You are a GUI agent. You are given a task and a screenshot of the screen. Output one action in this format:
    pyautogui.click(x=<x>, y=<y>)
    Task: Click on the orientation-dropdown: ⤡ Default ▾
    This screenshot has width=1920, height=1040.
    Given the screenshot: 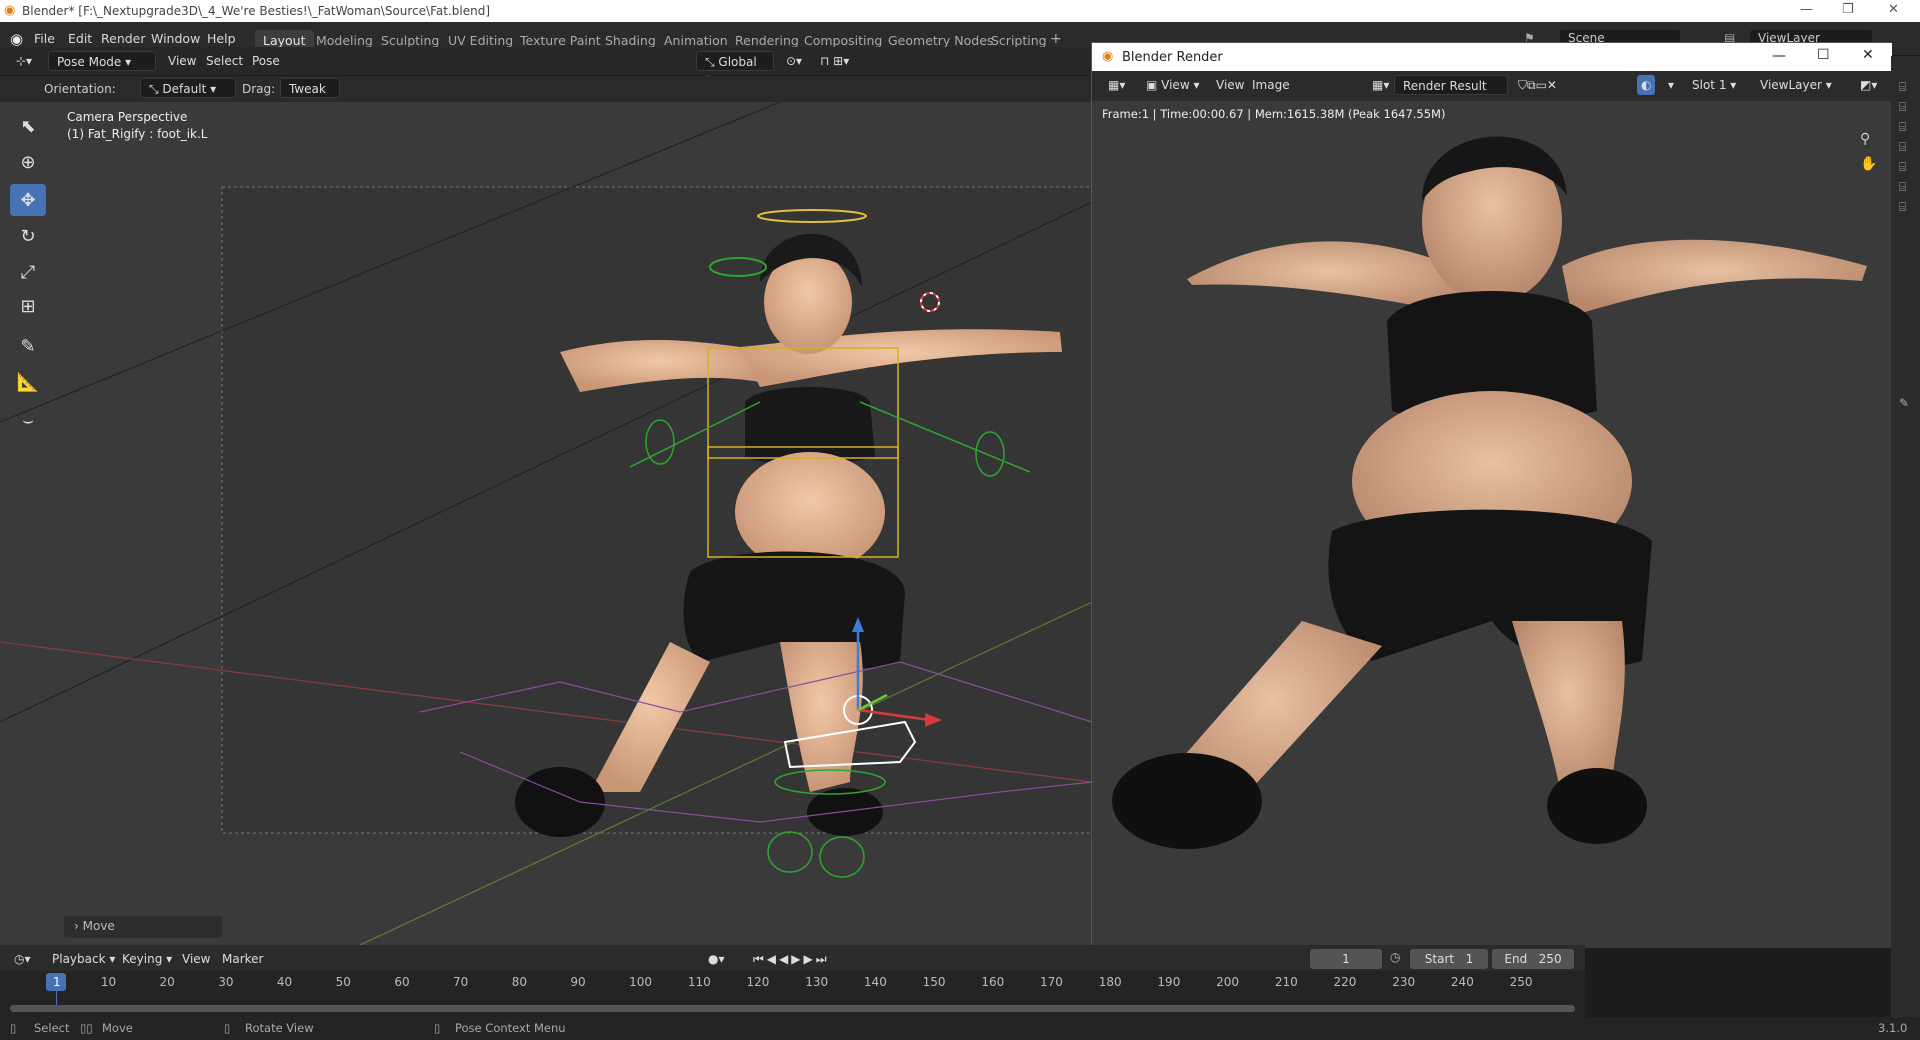 What is the action you would take?
    pyautogui.click(x=188, y=88)
    